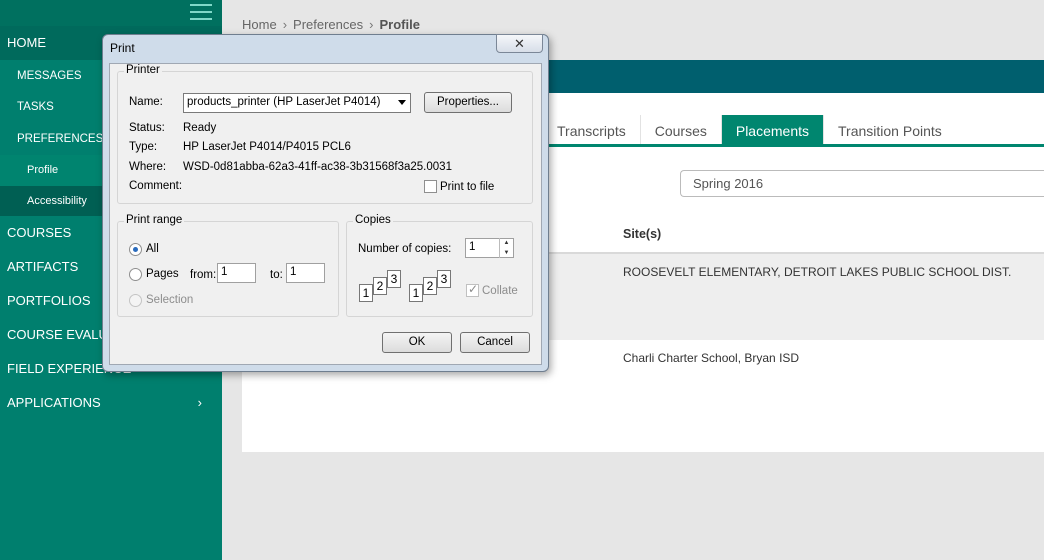 The height and width of the screenshot is (560, 1044). Describe the element at coordinates (143, 70) in the screenshot. I see `printer-group-label: Printer` at that location.